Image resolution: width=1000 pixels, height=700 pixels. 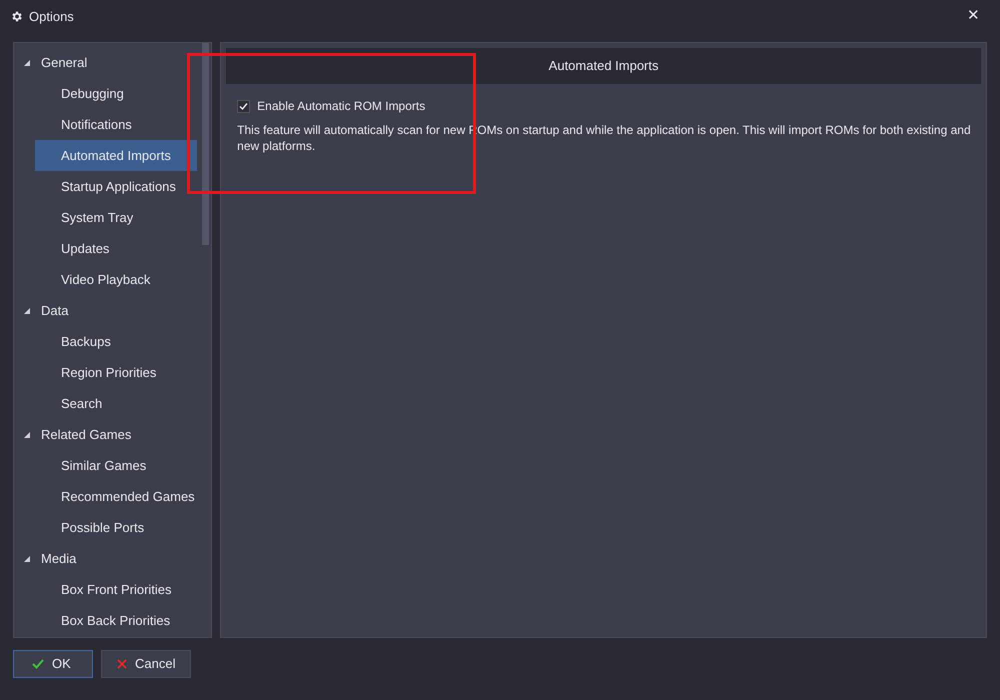 I want to click on window-title: Options, so click(x=51, y=17).